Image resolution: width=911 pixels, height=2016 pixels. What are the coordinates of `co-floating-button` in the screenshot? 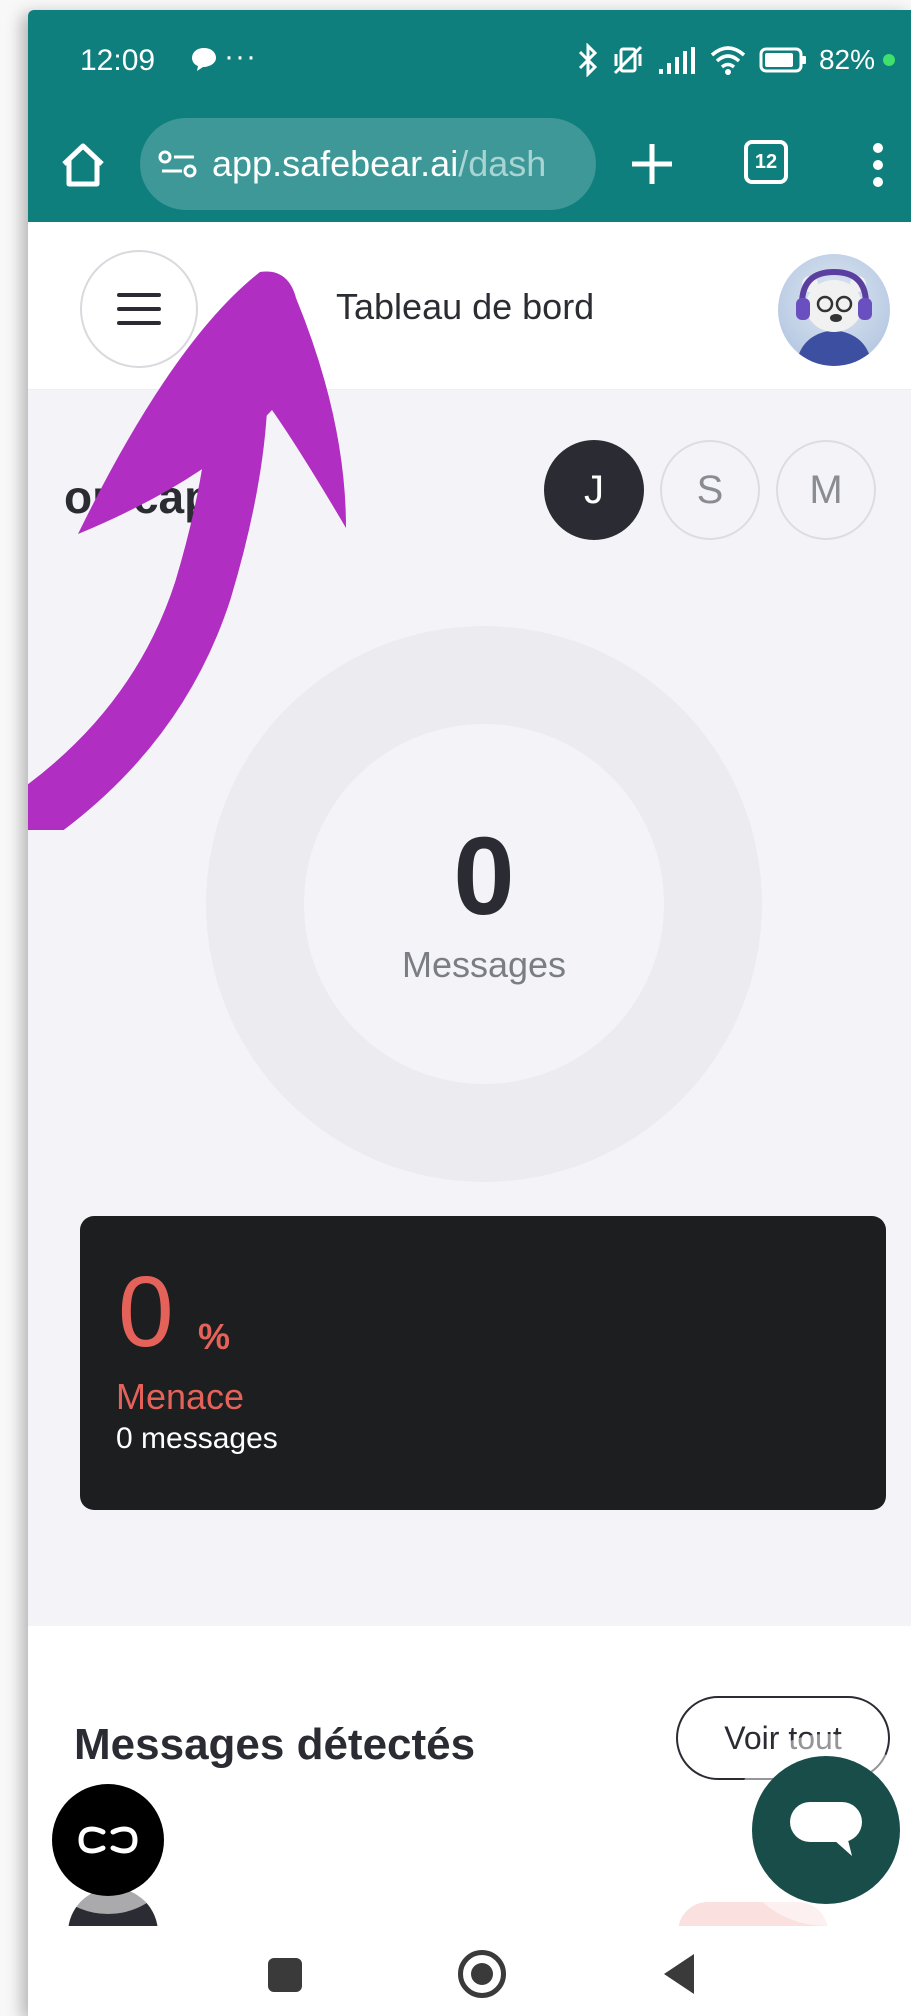 It's located at (108, 1840).